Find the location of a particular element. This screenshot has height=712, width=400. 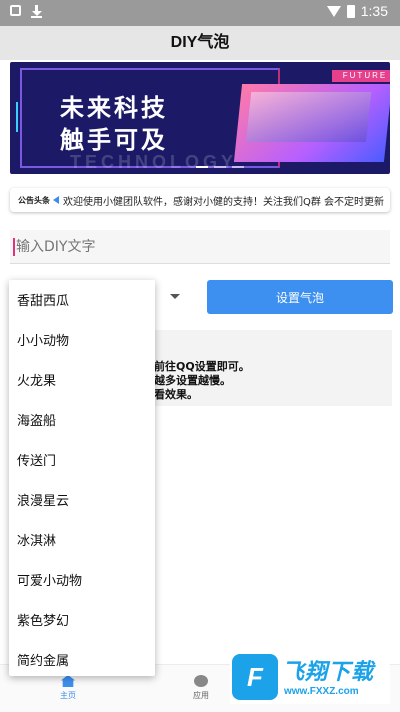

banner-tag: FUTURE is located at coordinates (361, 76).